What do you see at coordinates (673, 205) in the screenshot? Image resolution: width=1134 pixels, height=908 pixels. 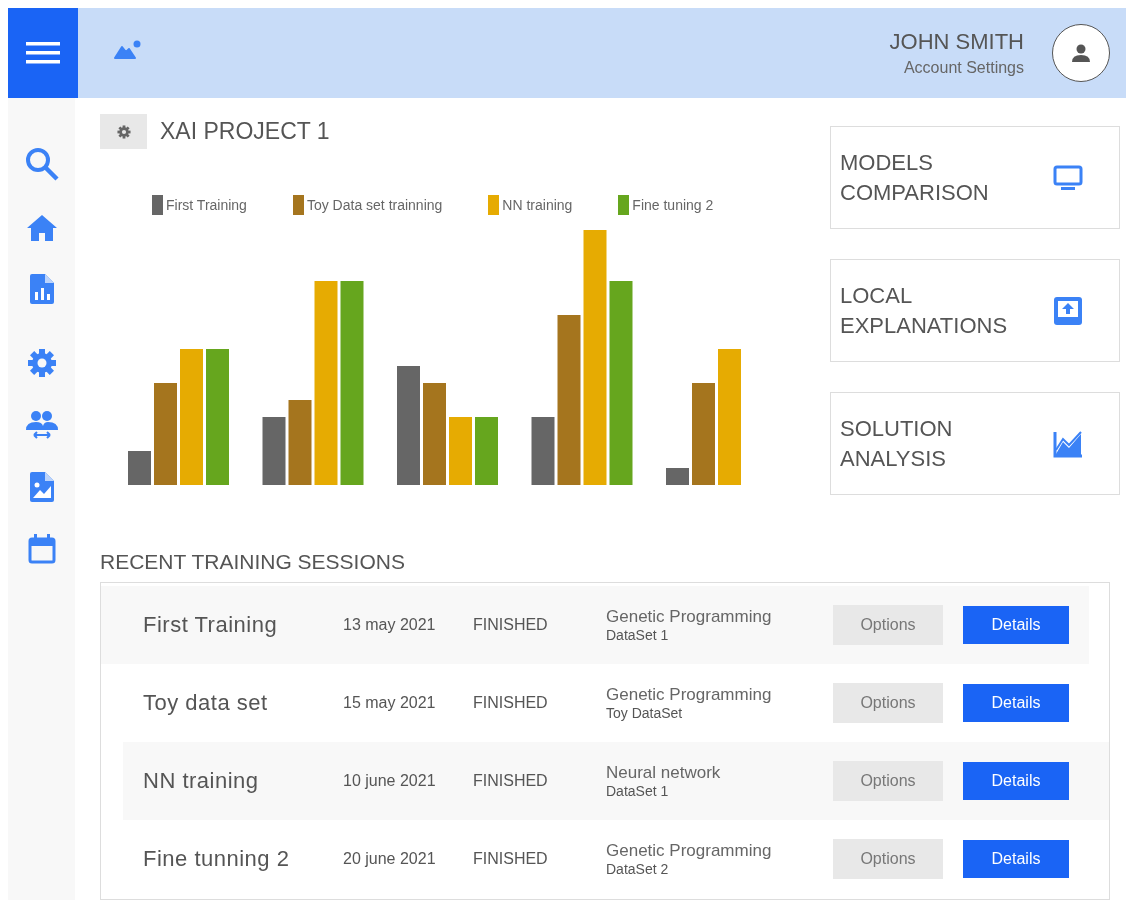 I see `legend-label: Fine tuning 2` at bounding box center [673, 205].